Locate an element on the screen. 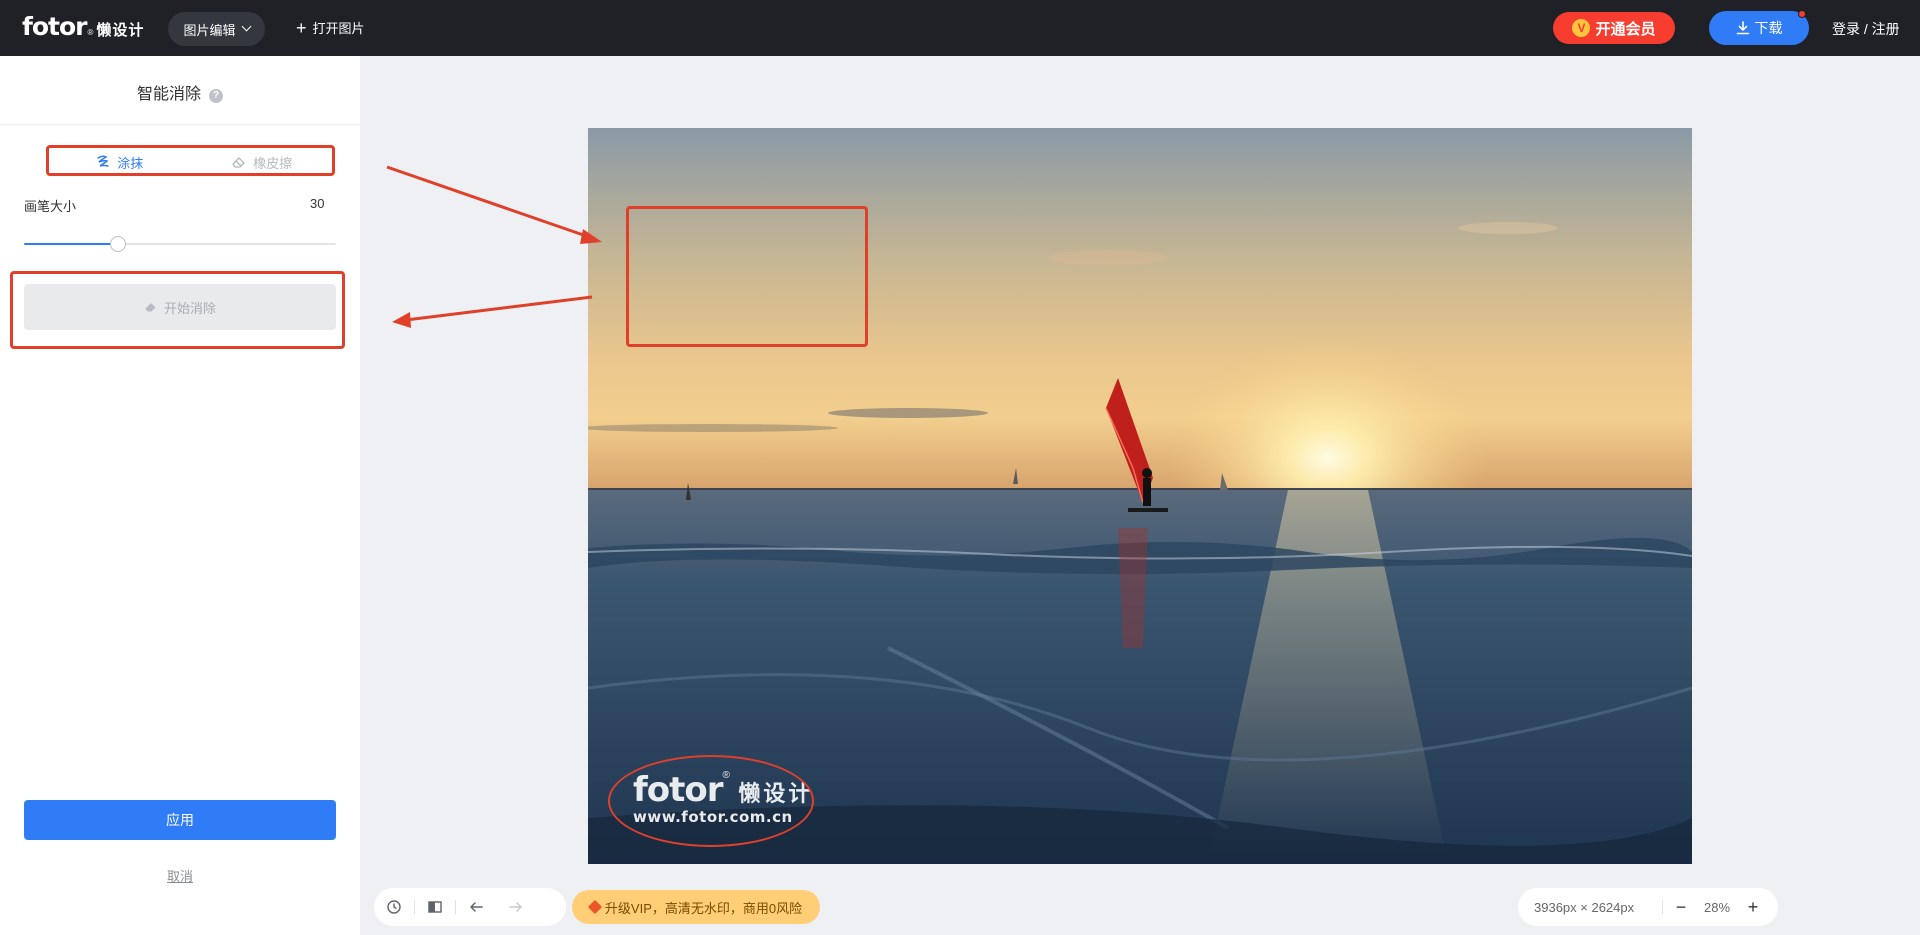 This screenshot has height=935, width=1920. zoom-toolbar: 3936px × 2624px − 28% + is located at coordinates (1648, 907).